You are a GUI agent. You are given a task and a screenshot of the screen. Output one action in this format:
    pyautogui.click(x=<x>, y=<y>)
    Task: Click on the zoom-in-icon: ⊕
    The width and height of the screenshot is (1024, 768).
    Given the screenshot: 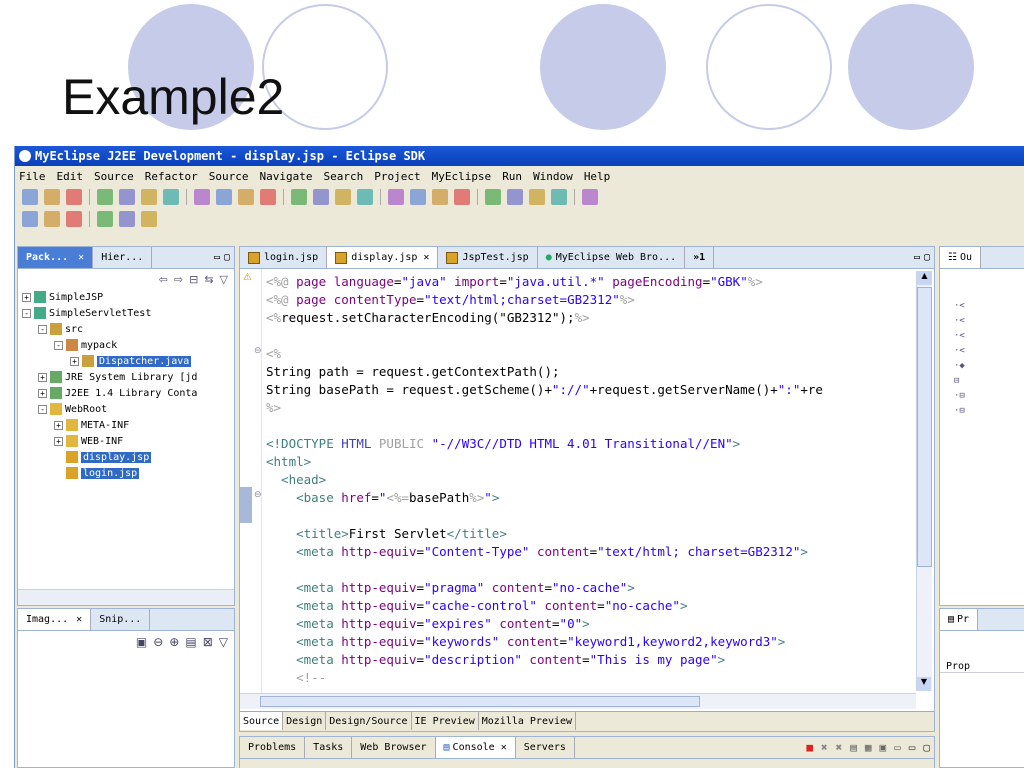 What is the action you would take?
    pyautogui.click(x=174, y=642)
    